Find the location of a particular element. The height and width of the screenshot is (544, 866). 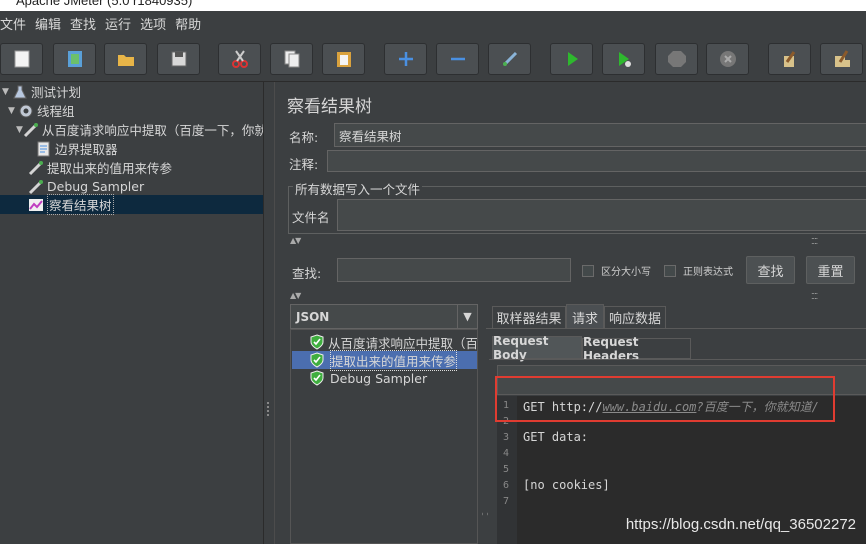

tree-item-param-request: 提取出来的值用来传参 is located at coordinates (100, 167).